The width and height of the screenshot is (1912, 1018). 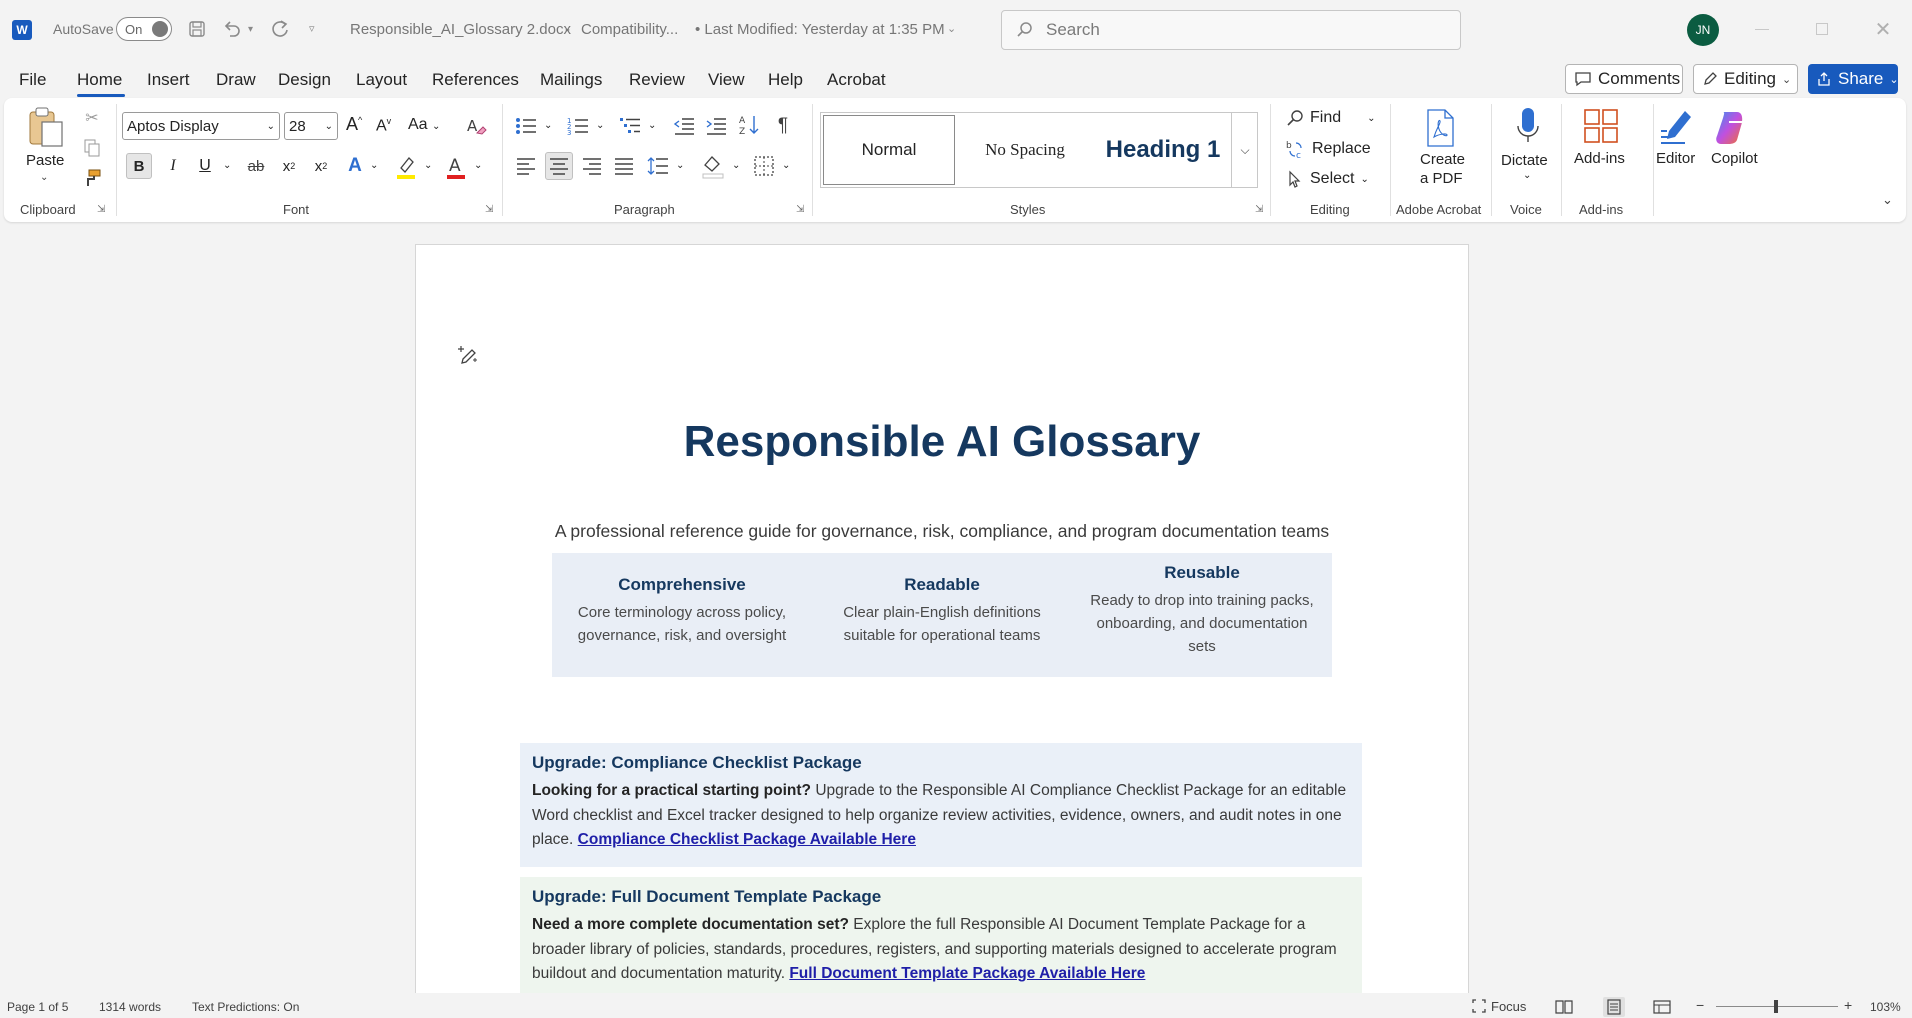 I want to click on style-no-spacing: No Spacing, so click(x=1025, y=150).